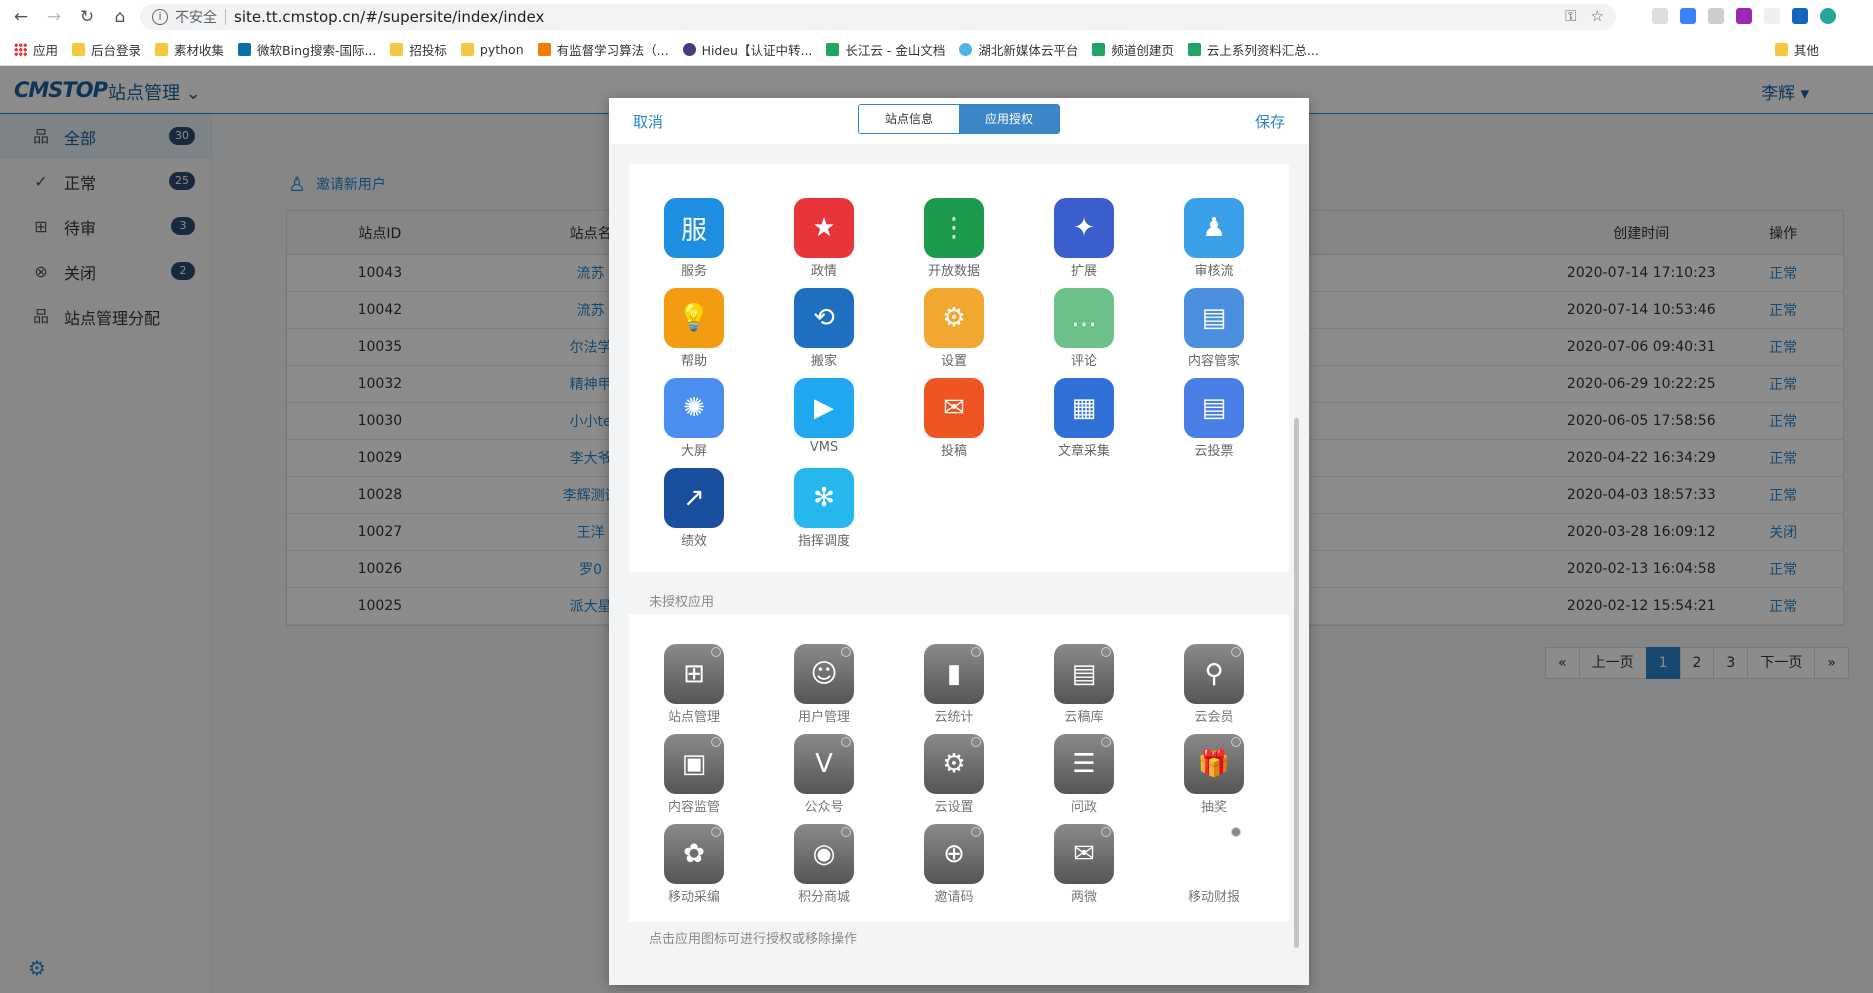  What do you see at coordinates (954, 228) in the screenshot?
I see `app-icon: ⋮` at bounding box center [954, 228].